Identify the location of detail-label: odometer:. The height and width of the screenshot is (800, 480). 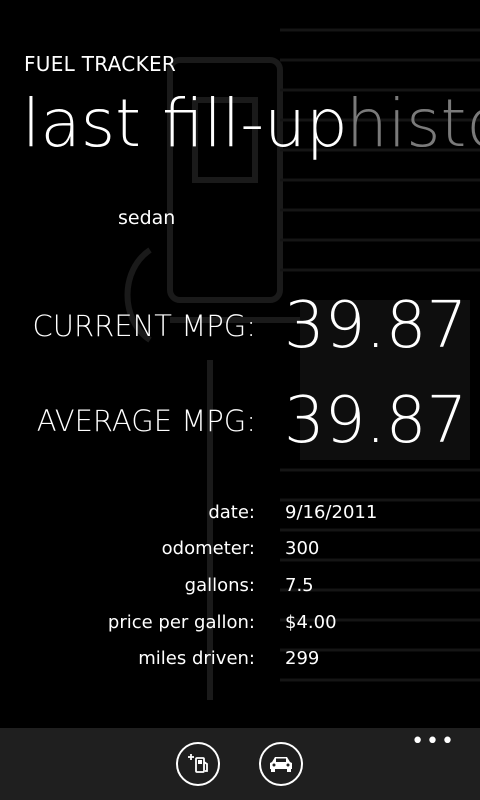
(208, 548).